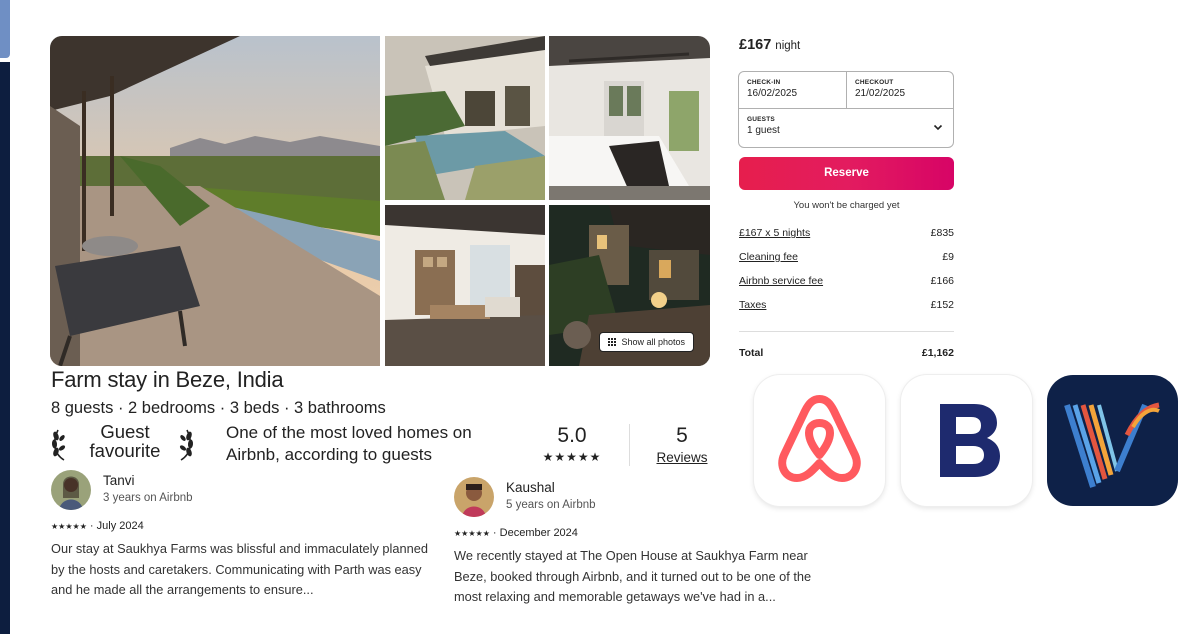 This screenshot has height=634, width=1202. Describe the element at coordinates (772, 93) in the screenshot. I see `checkin-value: 16/02/2025` at that location.